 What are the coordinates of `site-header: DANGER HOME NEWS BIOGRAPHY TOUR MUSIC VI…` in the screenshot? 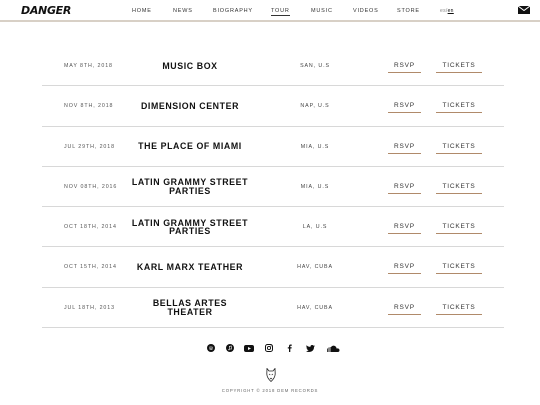 It's located at (270, 11).